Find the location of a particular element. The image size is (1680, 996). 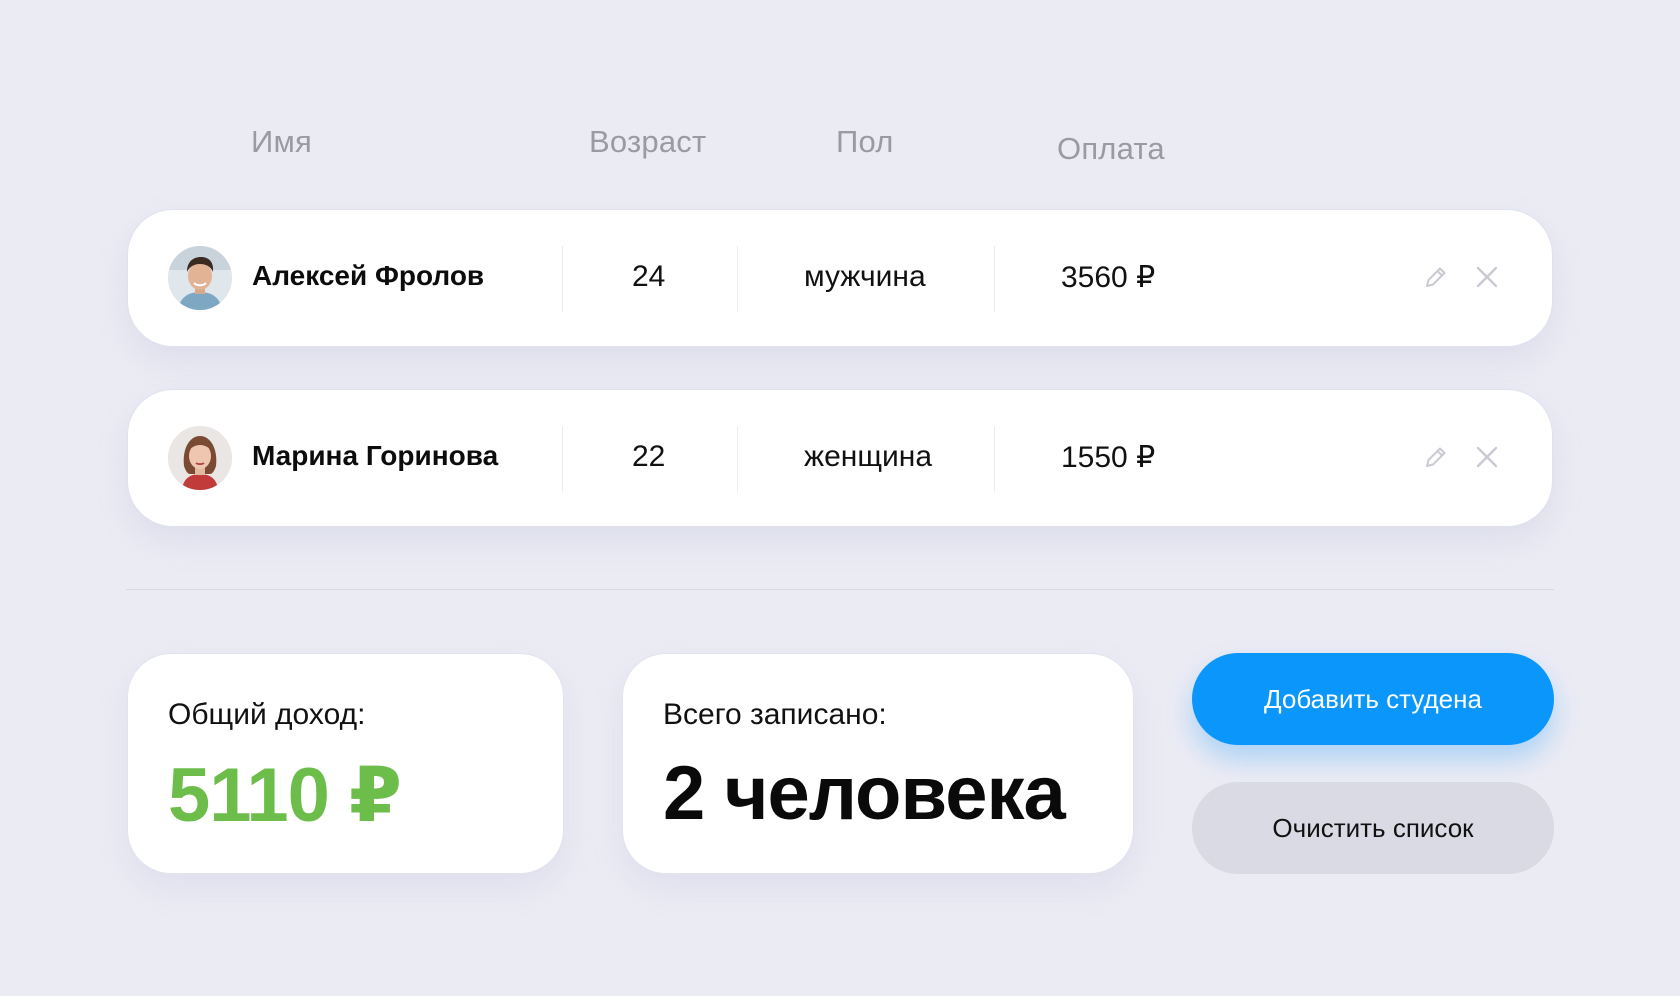

add-student-button: Добавить студена is located at coordinates (1373, 699).